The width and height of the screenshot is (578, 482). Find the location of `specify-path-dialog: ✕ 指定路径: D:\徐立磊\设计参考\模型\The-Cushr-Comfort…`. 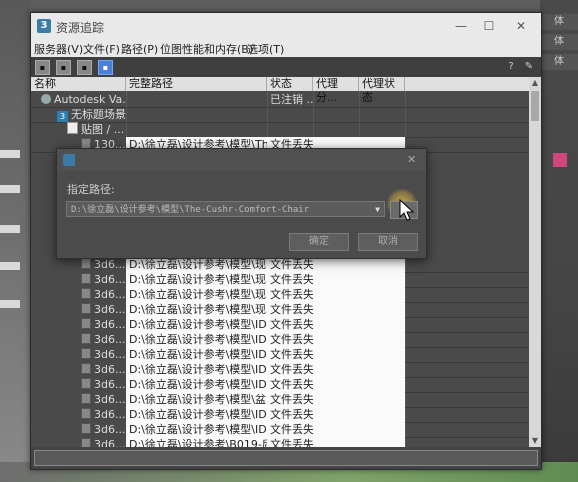

specify-path-dialog: ✕ 指定路径: D:\徐立磊\设计参考\模型\The-Cushr-Comfort… is located at coordinates (241, 203).